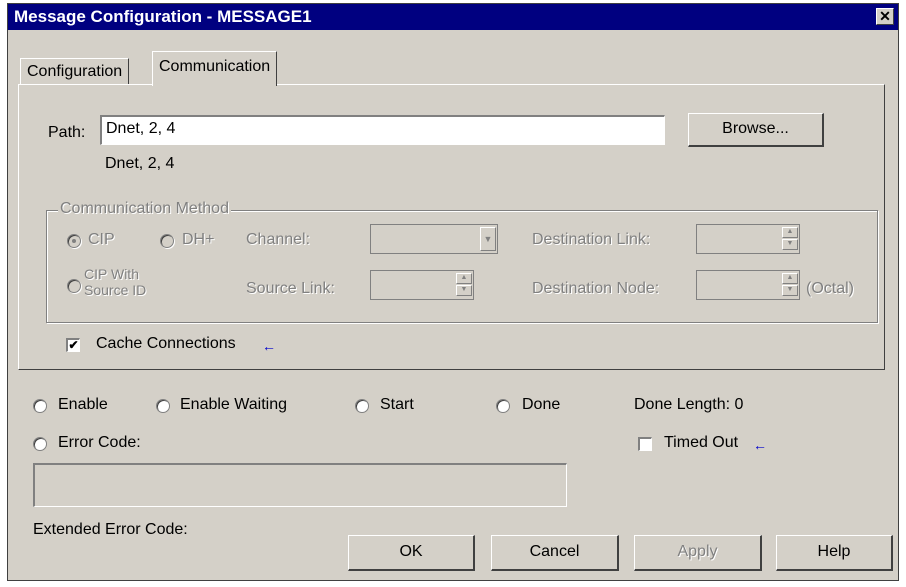 This screenshot has width=906, height=587. What do you see at coordinates (555, 553) in the screenshot?
I see `cancel-button: Cancel` at bounding box center [555, 553].